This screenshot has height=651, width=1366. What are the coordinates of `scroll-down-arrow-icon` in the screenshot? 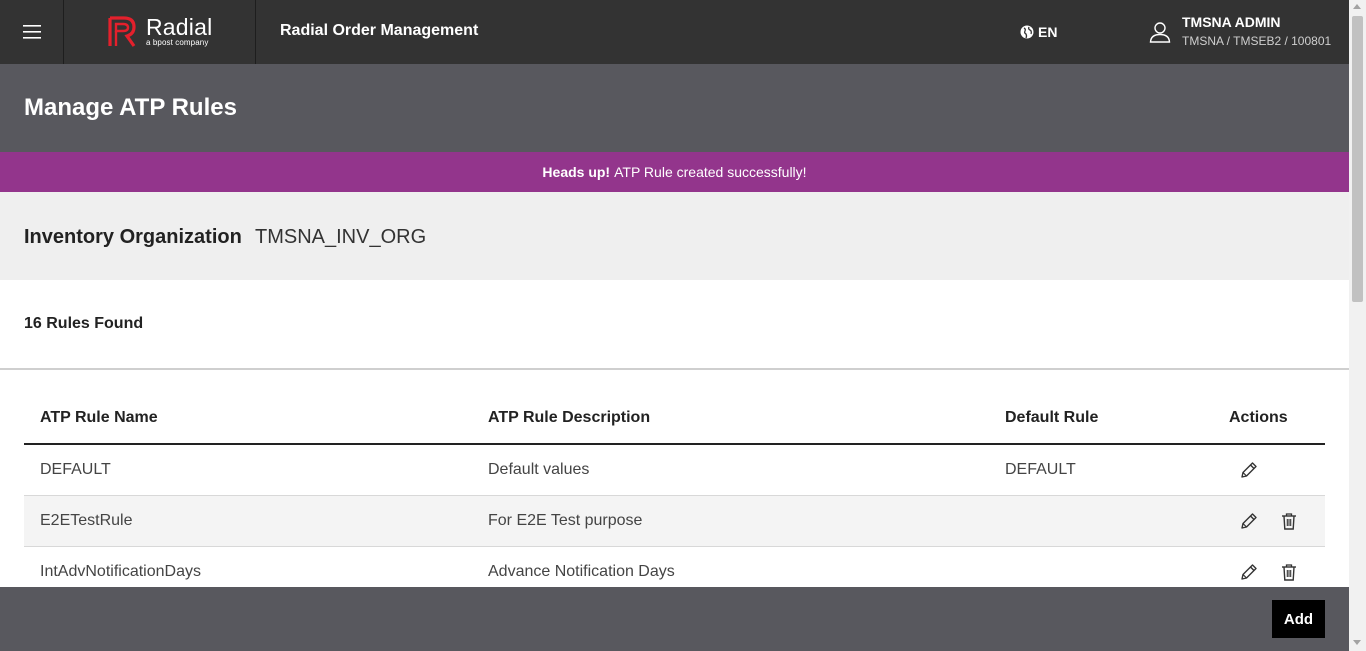 It's located at (1357, 642).